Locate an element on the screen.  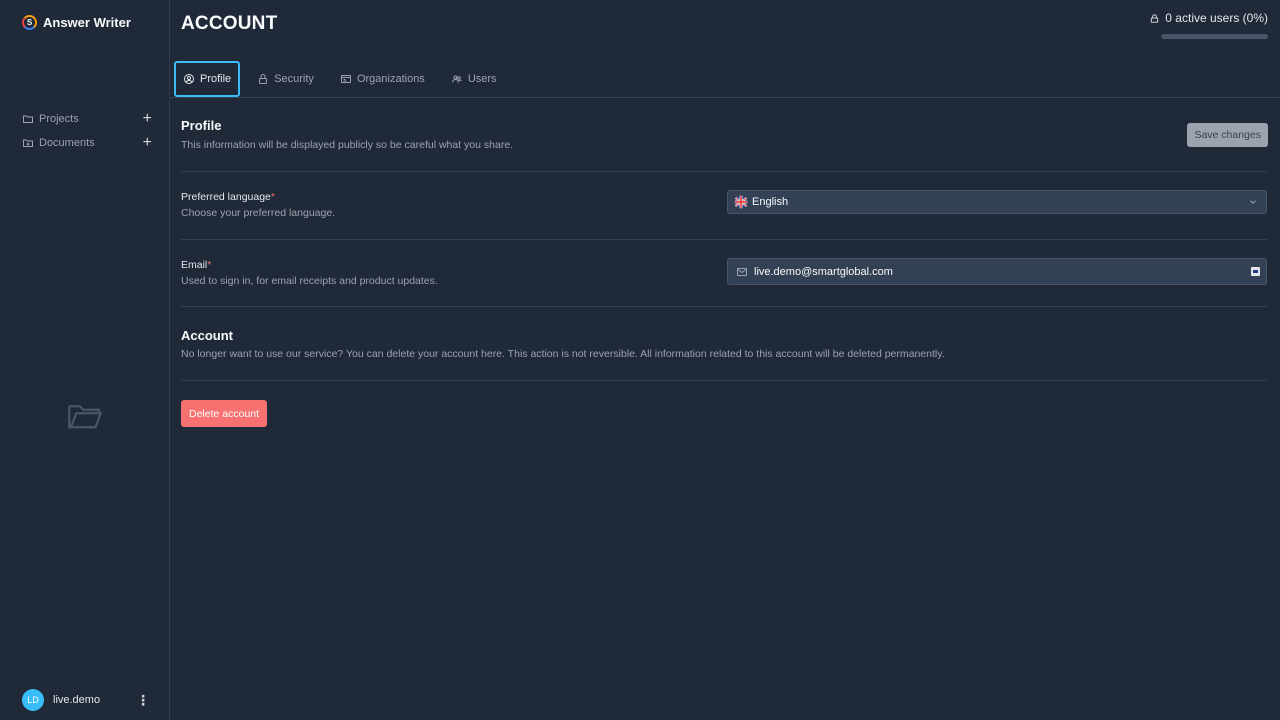
users-icon is located at coordinates (456, 79).